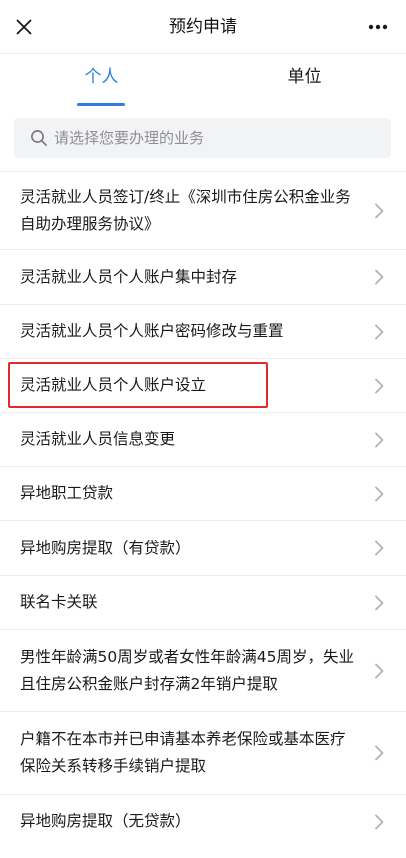 This screenshot has height=858, width=406. What do you see at coordinates (105, 547) in the screenshot?
I see `list-item-label: 异地购房提取（有贷款）` at bounding box center [105, 547].